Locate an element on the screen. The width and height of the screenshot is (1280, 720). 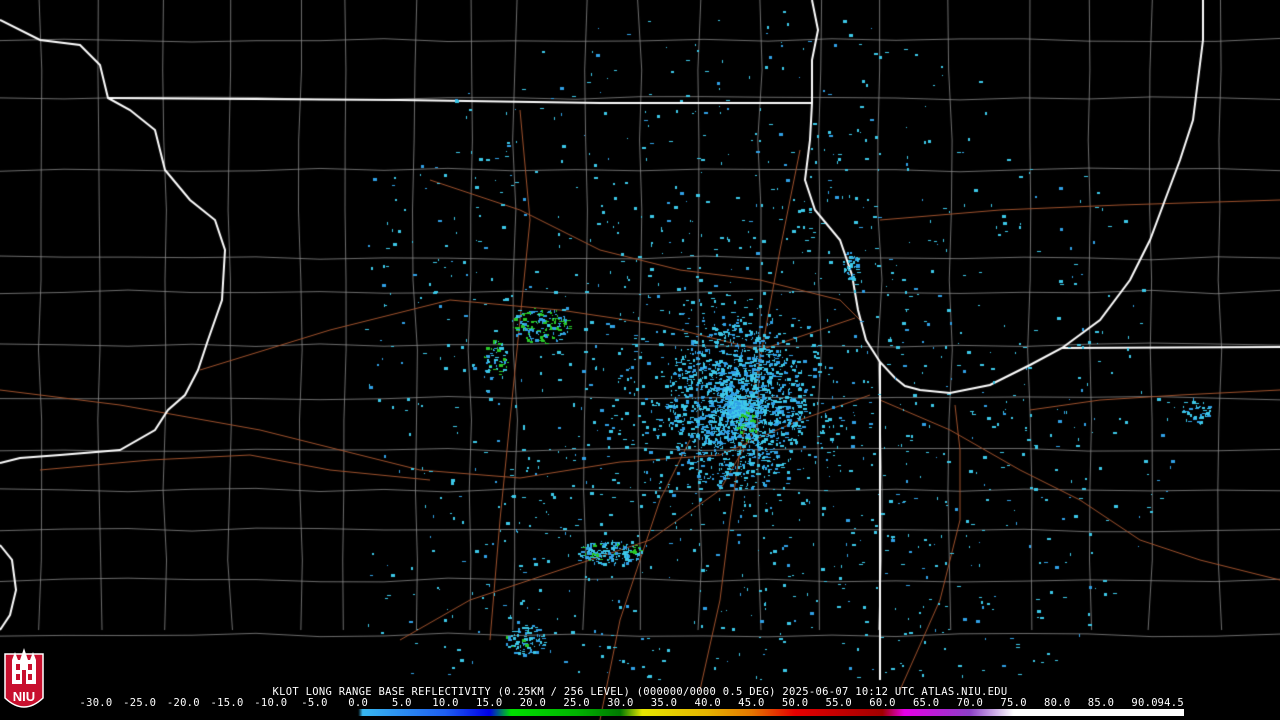
colorbar-tick-label: 35.0 is located at coordinates (664, 703).